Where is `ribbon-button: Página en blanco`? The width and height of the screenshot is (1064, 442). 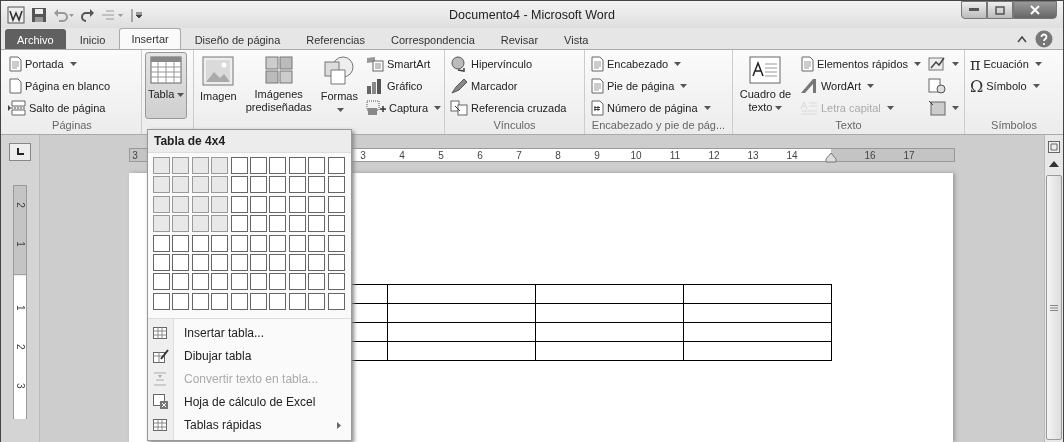 ribbon-button: Página en blanco is located at coordinates (59, 86).